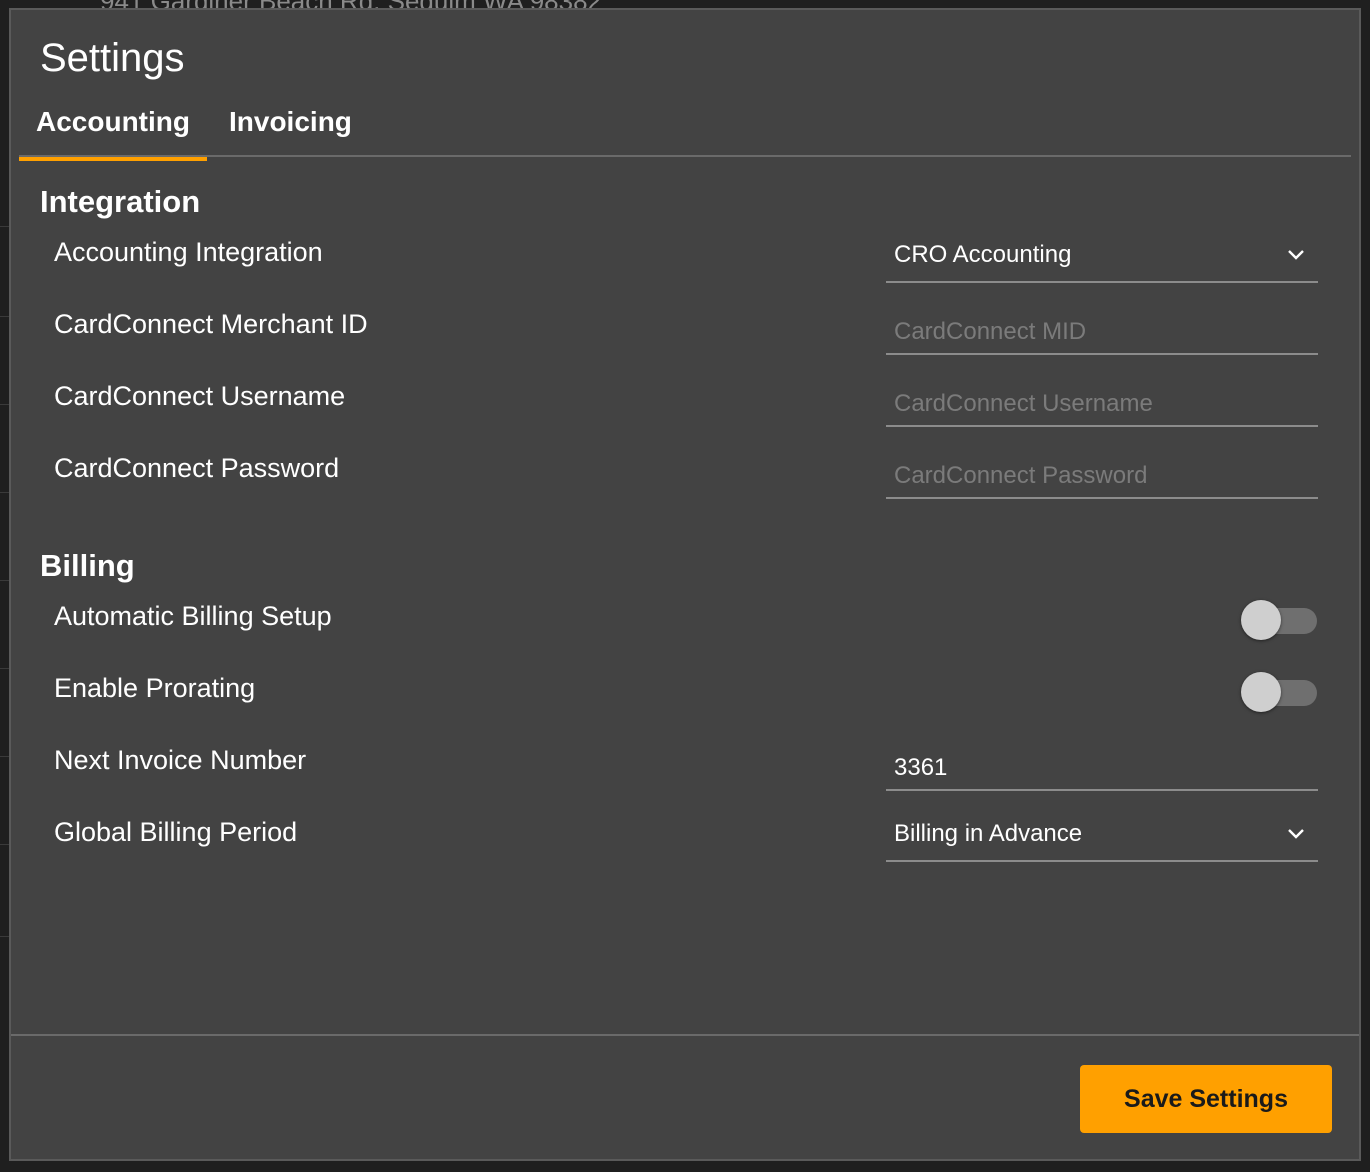 Image resolution: width=1370 pixels, height=1172 pixels. I want to click on prorating-toggle, so click(1280, 690).